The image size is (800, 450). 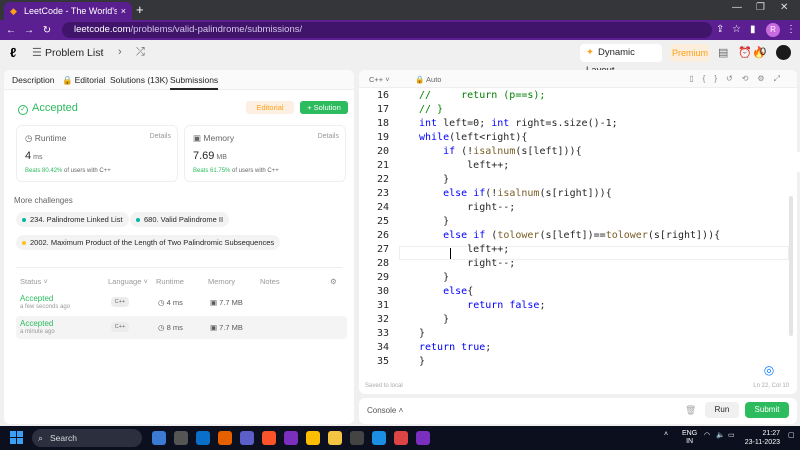 What do you see at coordinates (771, 433) in the screenshot?
I see `clock-time: 21:27` at bounding box center [771, 433].